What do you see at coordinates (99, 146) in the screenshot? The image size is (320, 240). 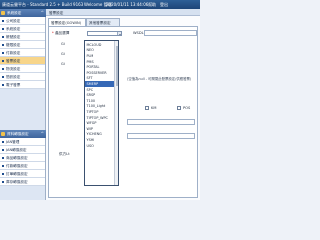 I see `dropdown-option: USO` at bounding box center [99, 146].